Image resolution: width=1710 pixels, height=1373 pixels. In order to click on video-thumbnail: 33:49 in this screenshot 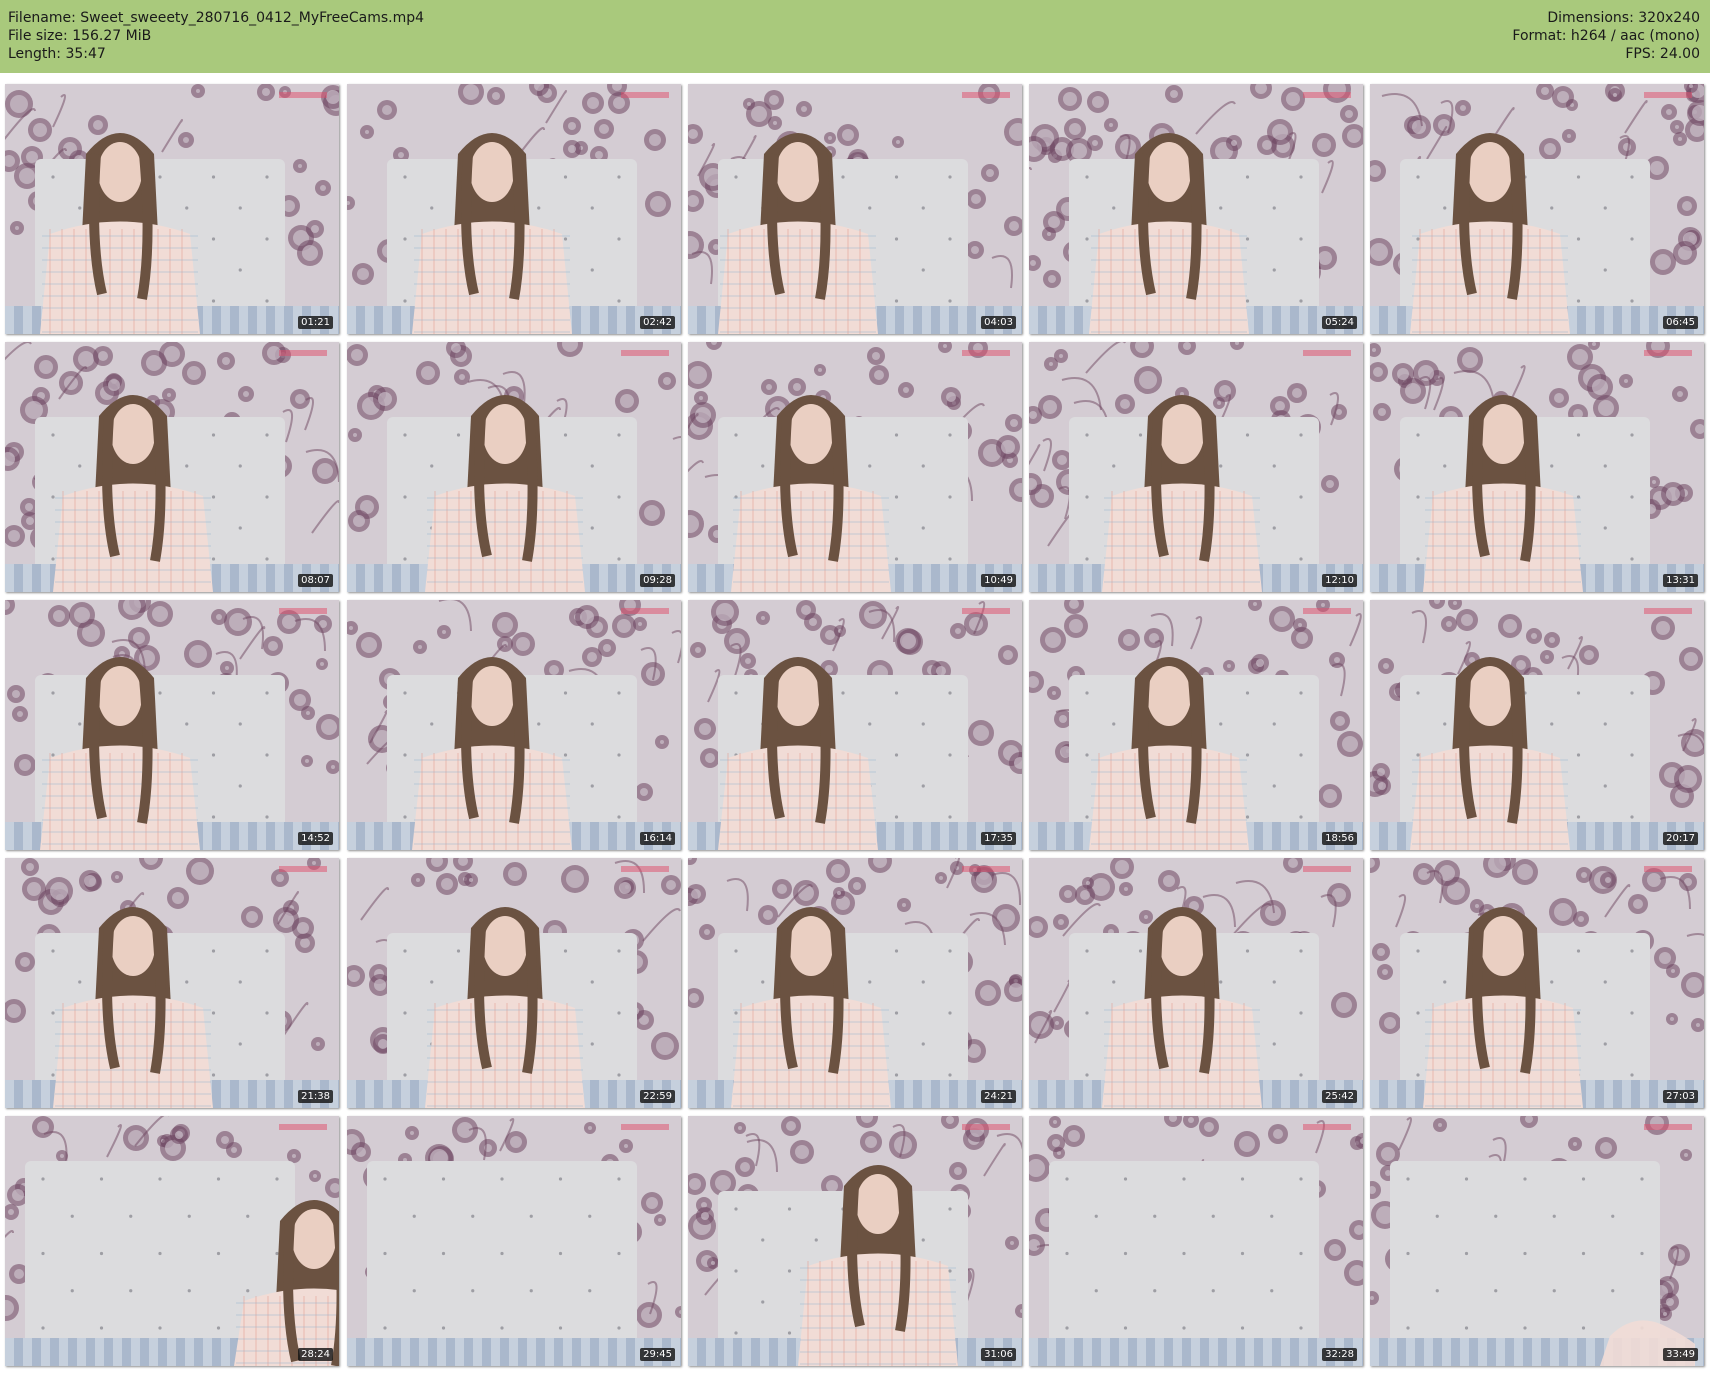, I will do `click(1537, 1241)`.